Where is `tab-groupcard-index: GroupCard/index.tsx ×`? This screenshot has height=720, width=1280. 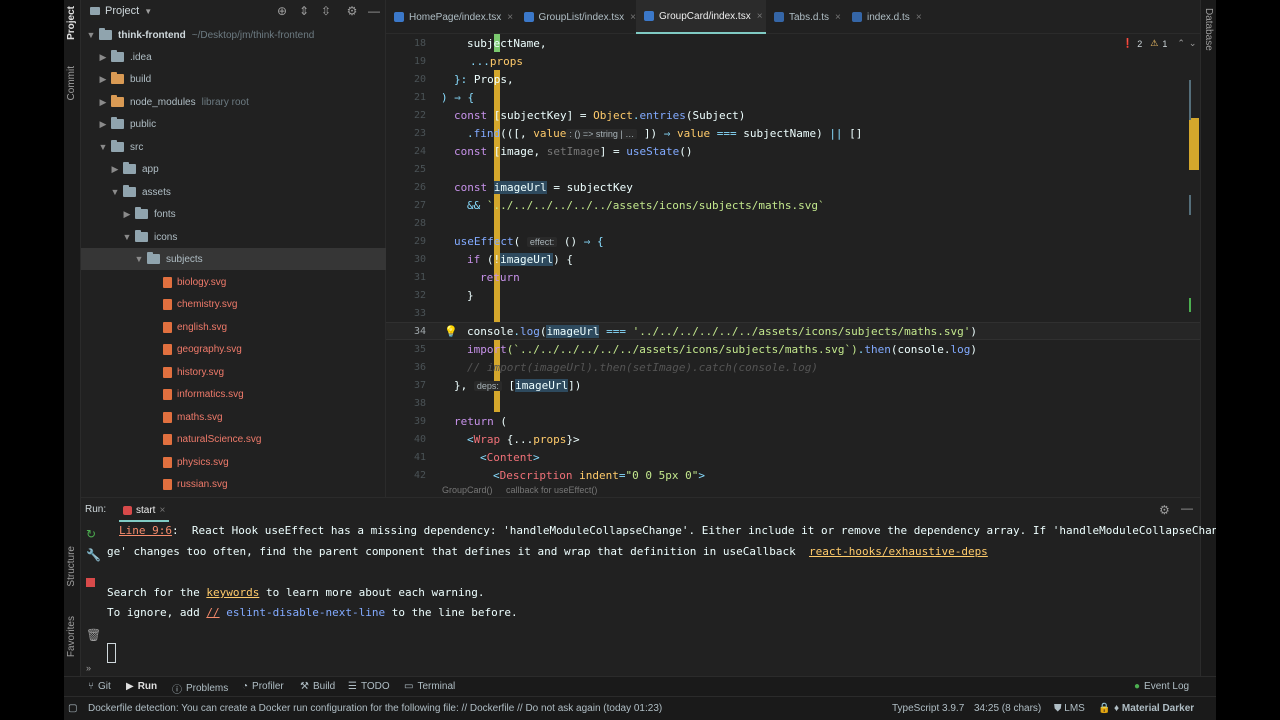 tab-groupcard-index: GroupCard/index.tsx × is located at coordinates (701, 17).